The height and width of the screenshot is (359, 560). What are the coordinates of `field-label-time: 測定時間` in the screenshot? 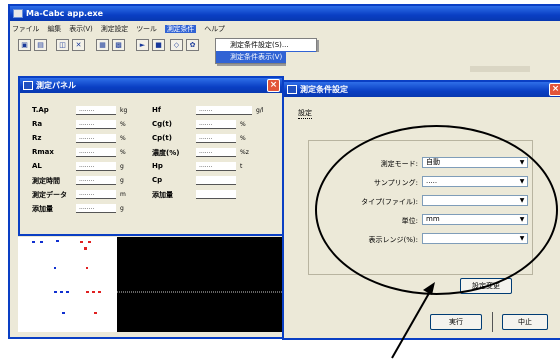 It's located at (46, 181).